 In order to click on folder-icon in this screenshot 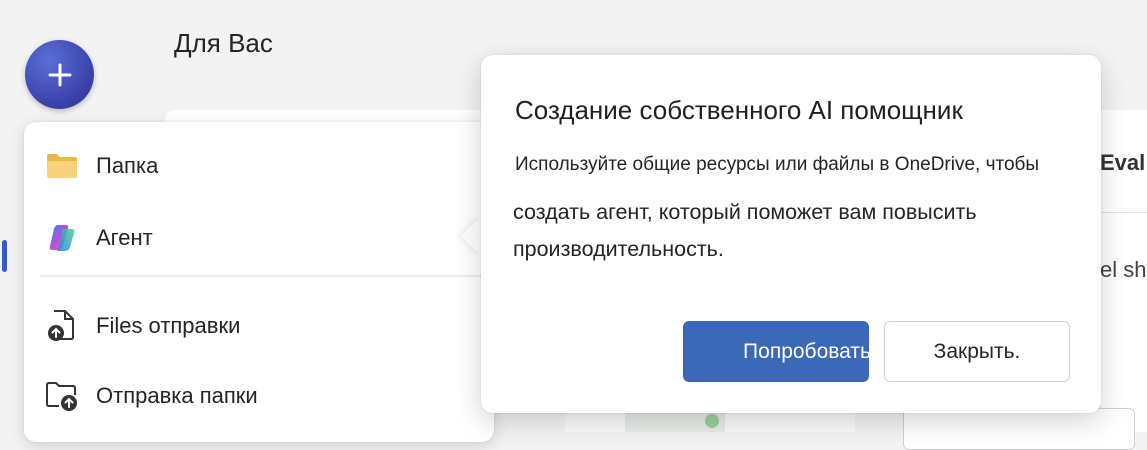, I will do `click(62, 166)`.